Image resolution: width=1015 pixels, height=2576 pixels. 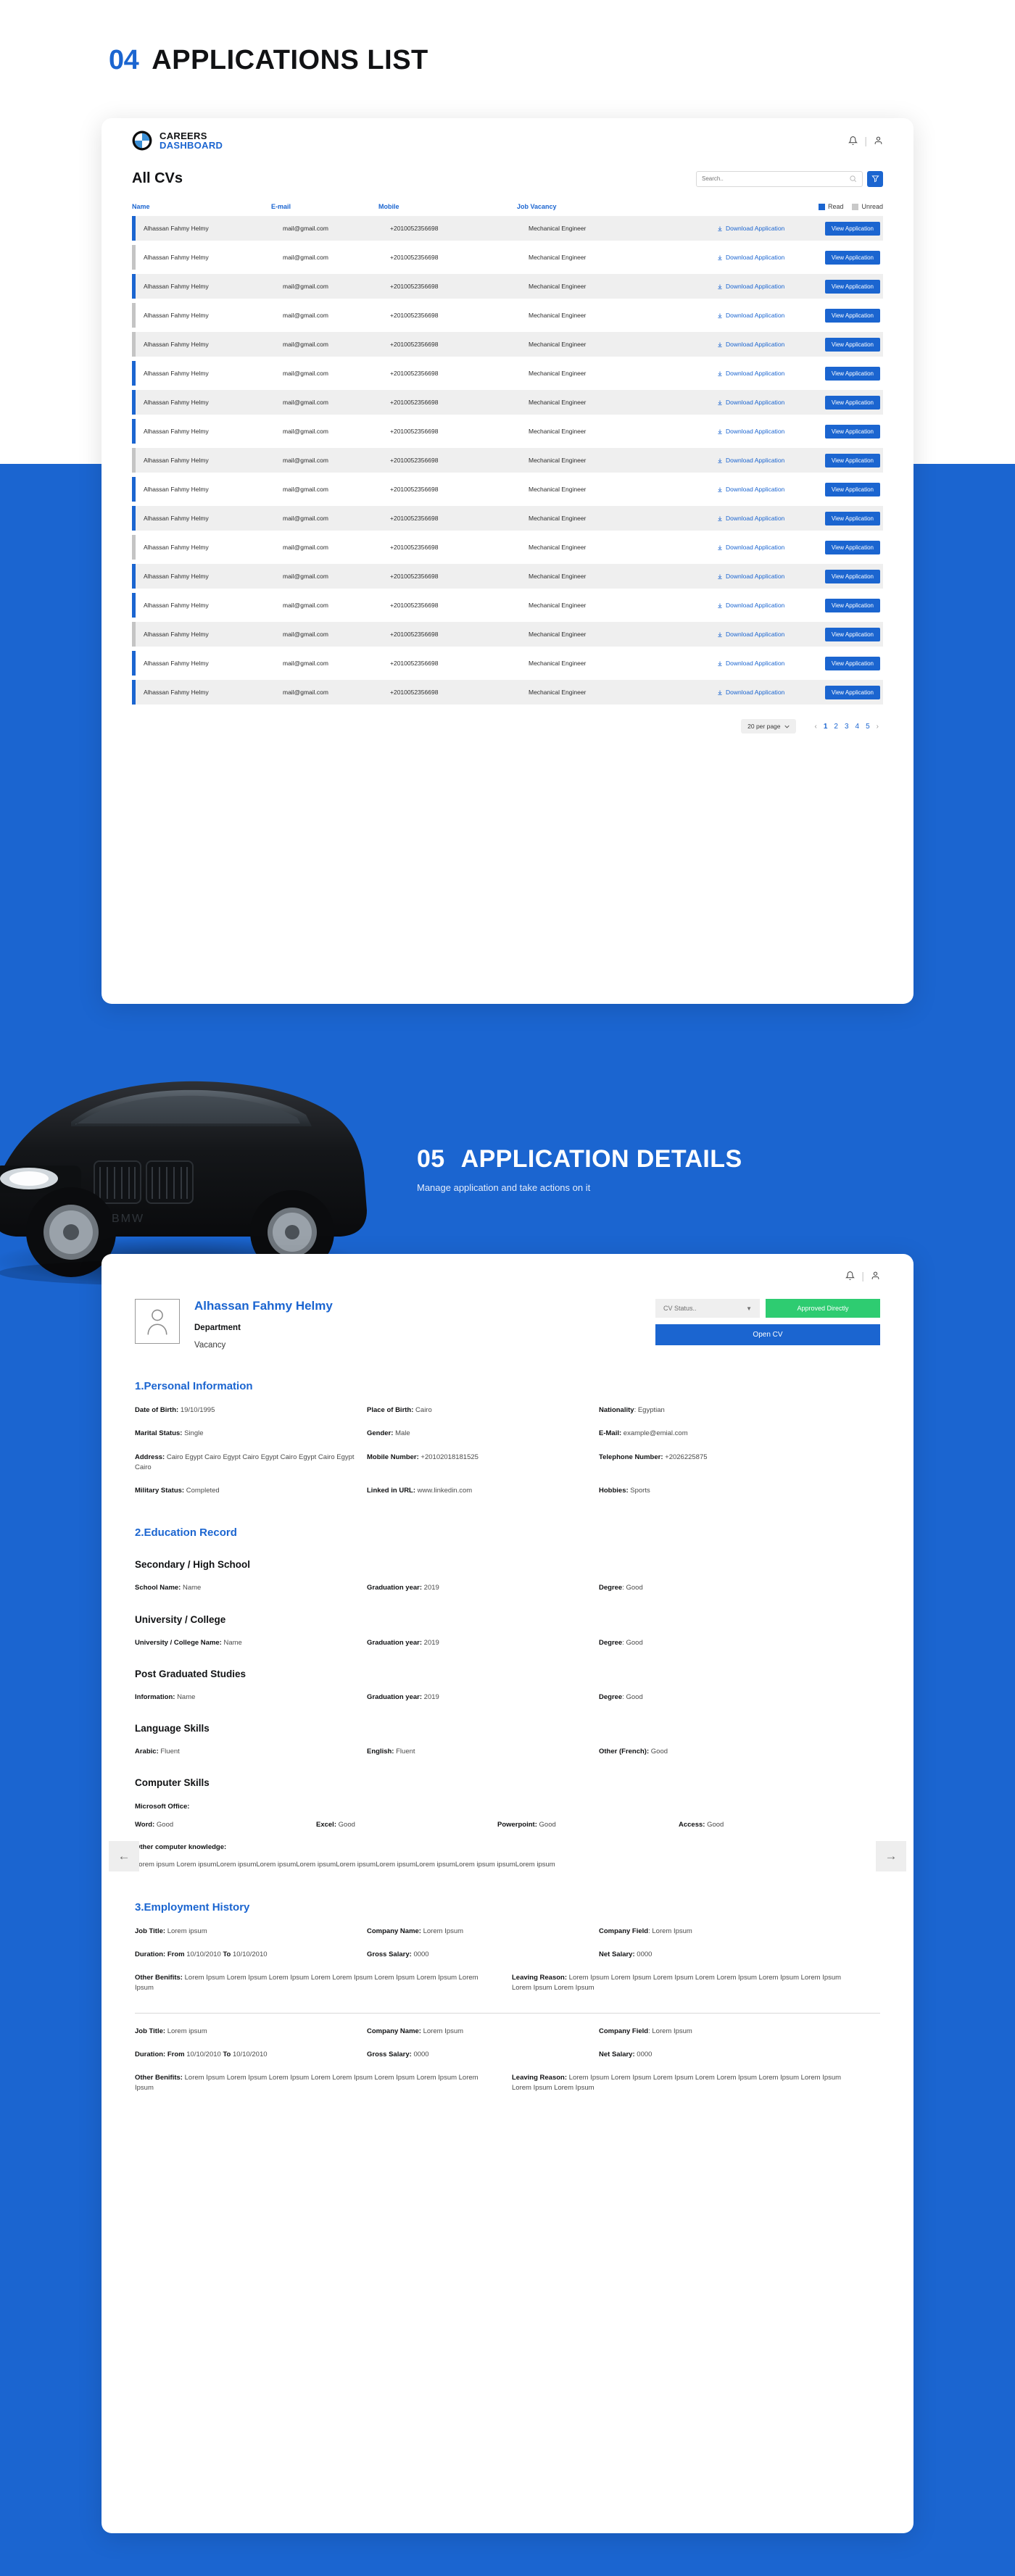 What do you see at coordinates (124, 1856) in the screenshot?
I see `previous-application-button: ←` at bounding box center [124, 1856].